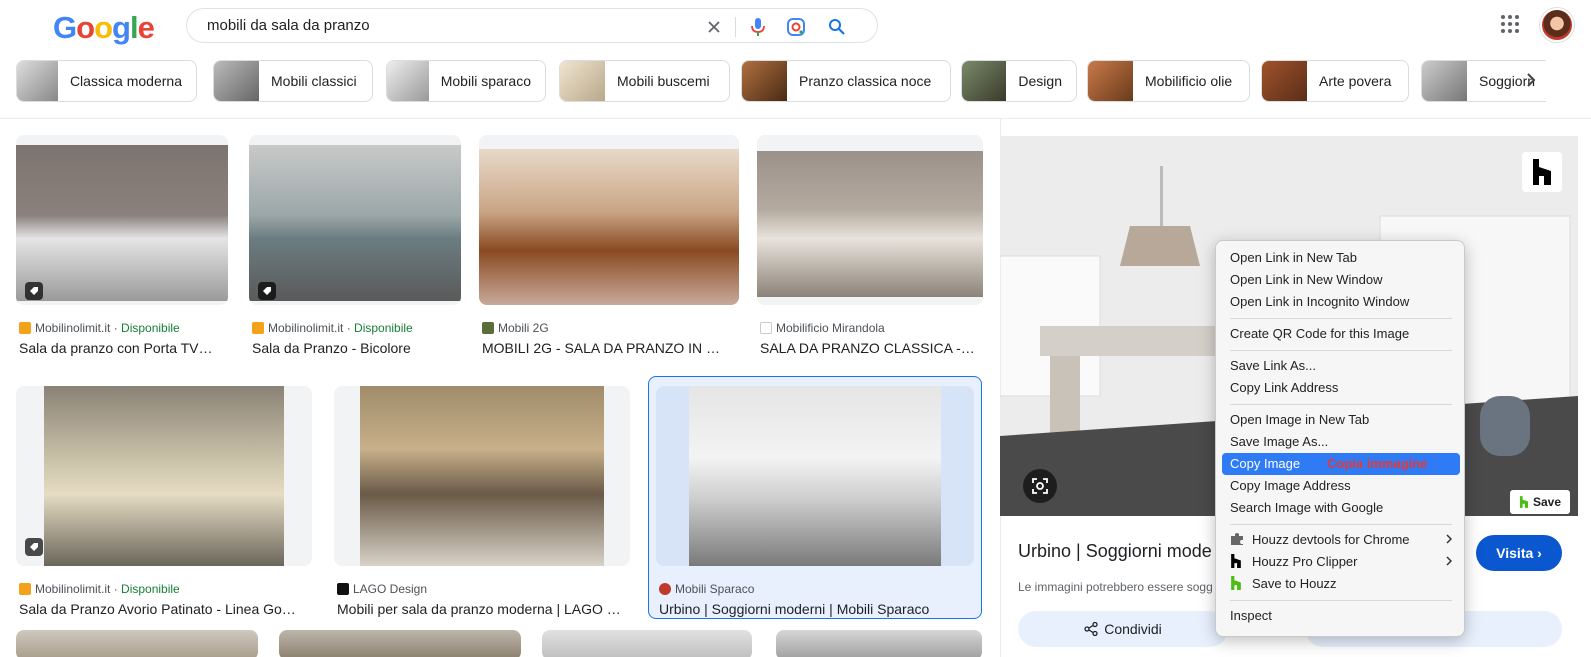  I want to click on menu-item-create-qr-code: Create QR Code for this Image, so click(1341, 334).